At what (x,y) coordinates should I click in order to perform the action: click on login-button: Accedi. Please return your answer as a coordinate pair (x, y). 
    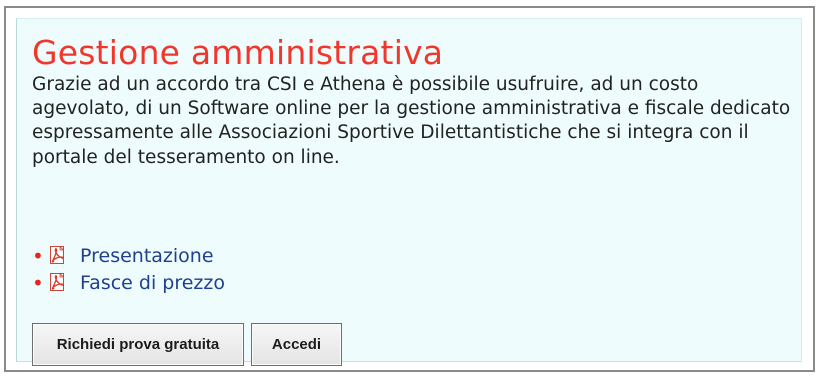
    Looking at the image, I should click on (296, 344).